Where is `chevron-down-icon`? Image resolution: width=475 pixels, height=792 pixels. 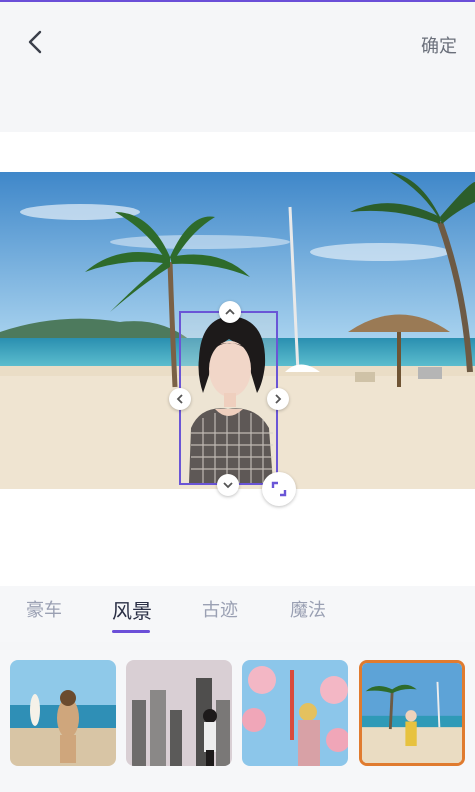
chevron-down-icon is located at coordinates (228, 485).